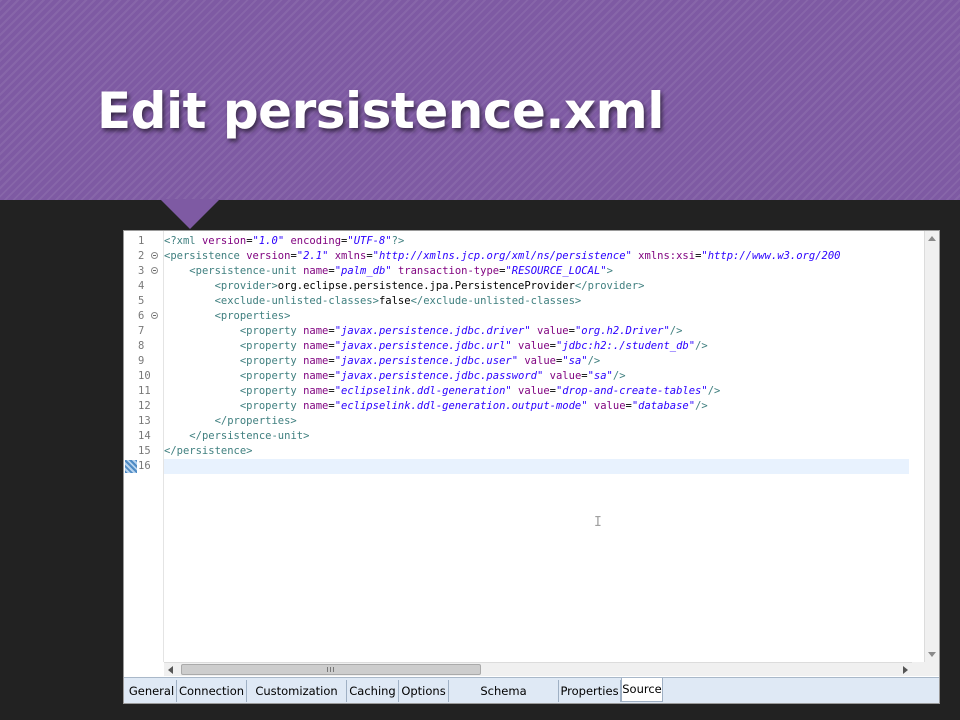 The width and height of the screenshot is (960, 720). I want to click on scrollbar-thumb, so click(331, 669).